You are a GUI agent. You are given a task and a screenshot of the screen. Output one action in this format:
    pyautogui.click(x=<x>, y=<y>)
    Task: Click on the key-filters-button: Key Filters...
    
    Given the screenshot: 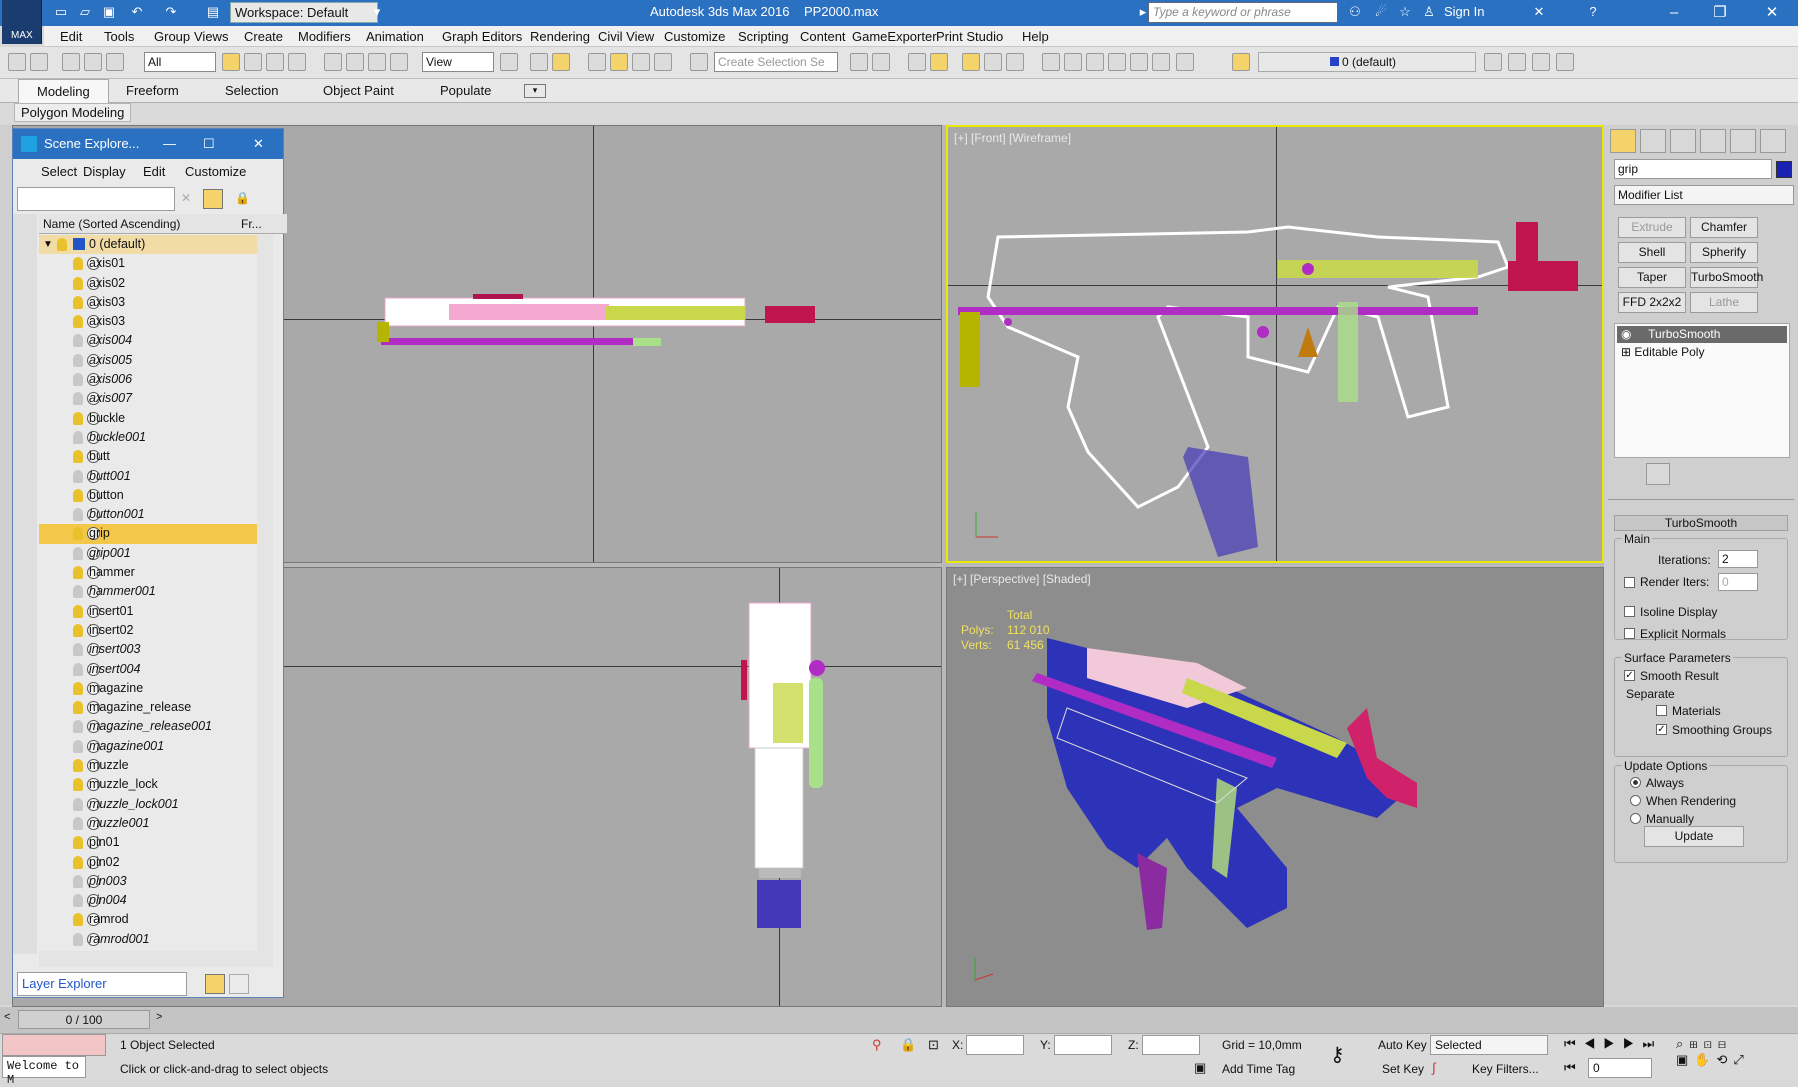 What is the action you would take?
    pyautogui.click(x=1505, y=1069)
    